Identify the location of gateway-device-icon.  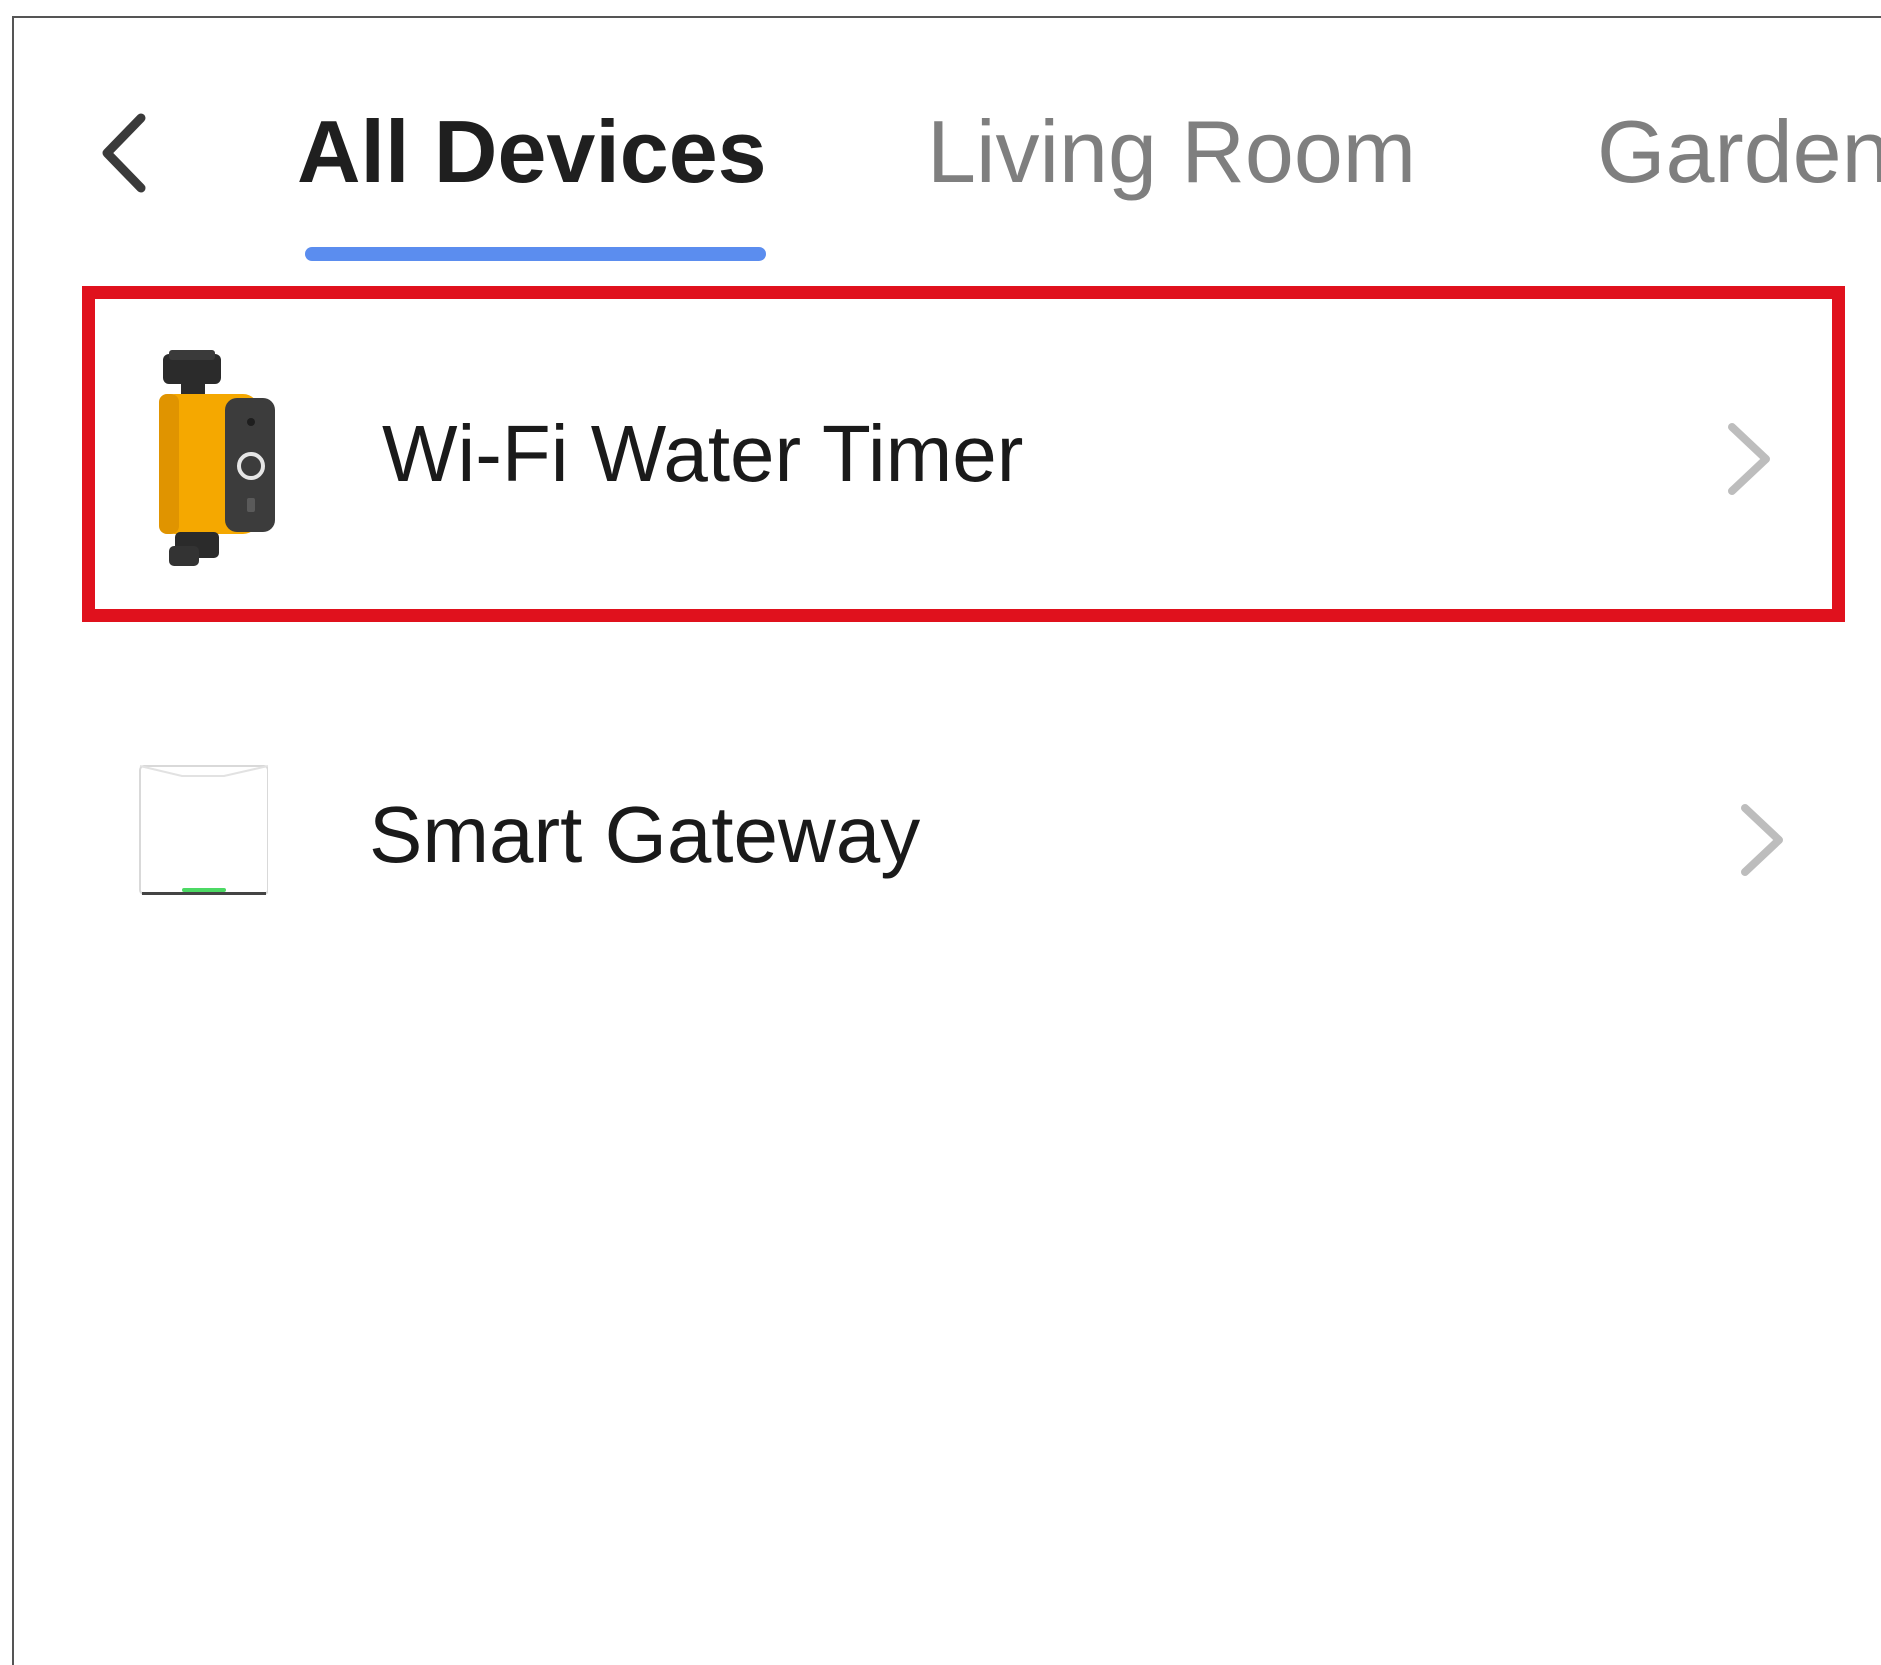
(203, 830).